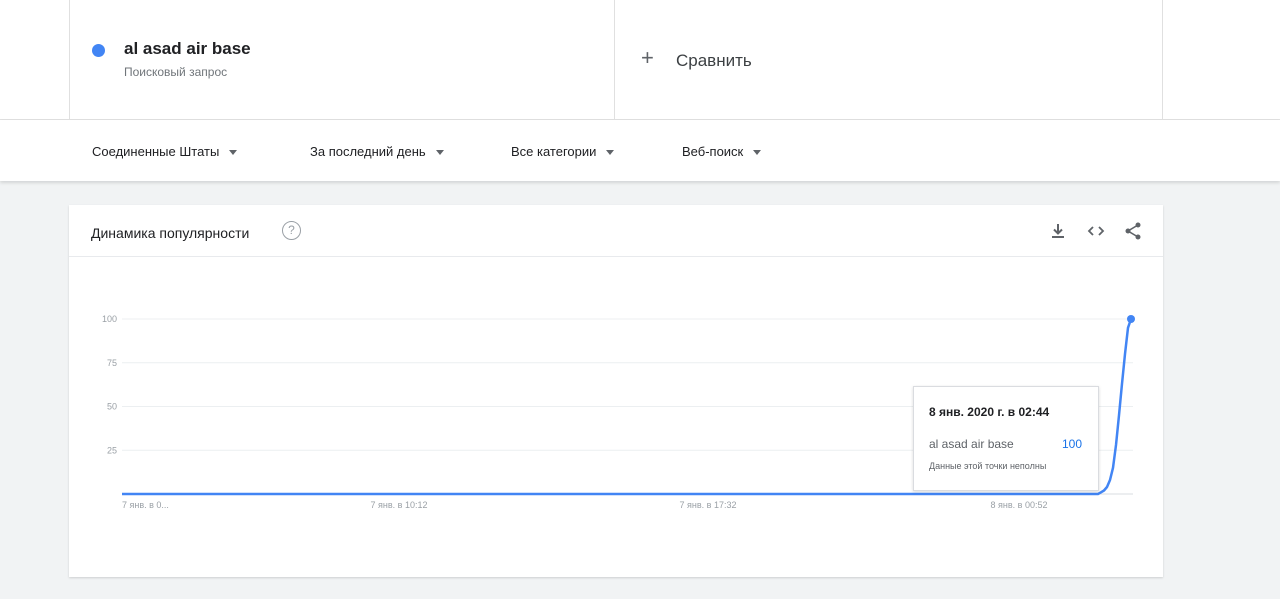  Describe the element at coordinates (714, 60) in the screenshot. I see `compare-label: Сравнить` at that location.